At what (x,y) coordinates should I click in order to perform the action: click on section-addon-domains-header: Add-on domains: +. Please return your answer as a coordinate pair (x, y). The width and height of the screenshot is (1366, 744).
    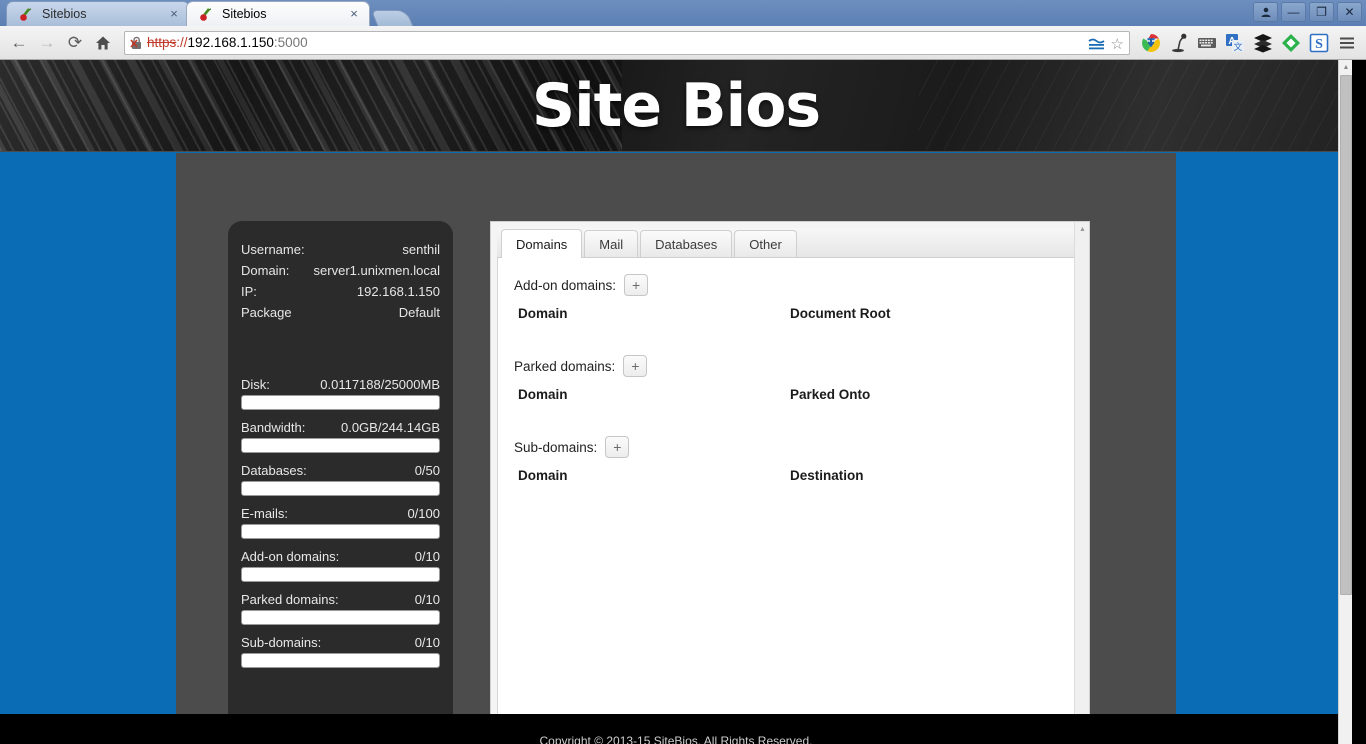
    Looking at the image, I should click on (791, 285).